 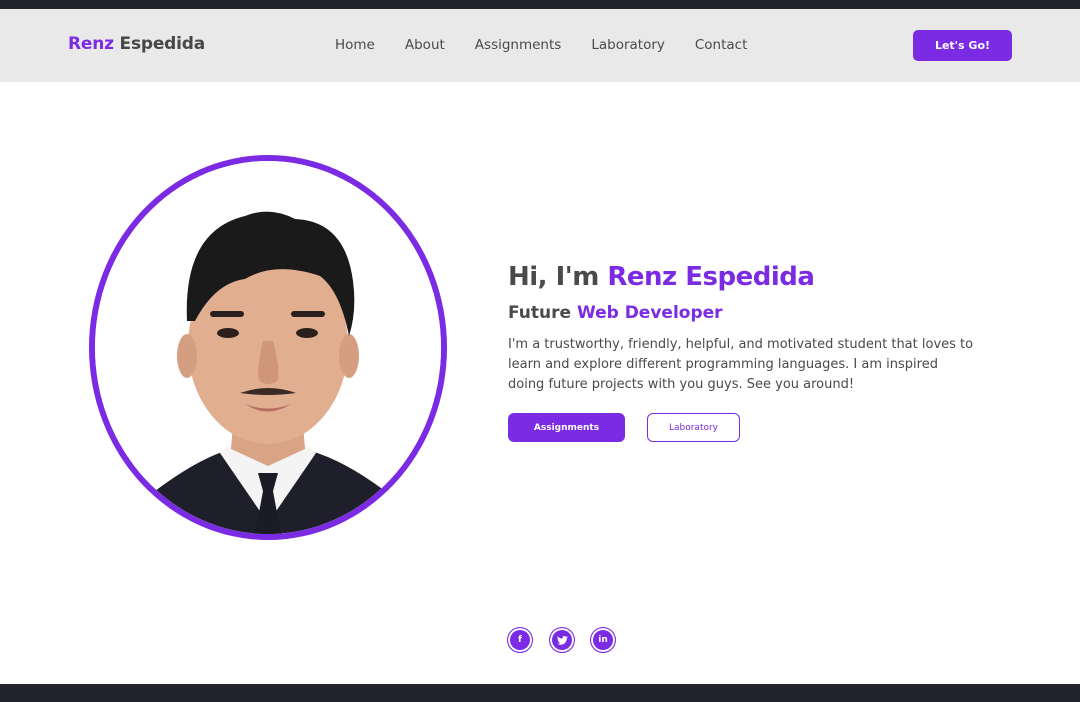 I want to click on brand-logo: Renz Espedida, so click(x=136, y=44).